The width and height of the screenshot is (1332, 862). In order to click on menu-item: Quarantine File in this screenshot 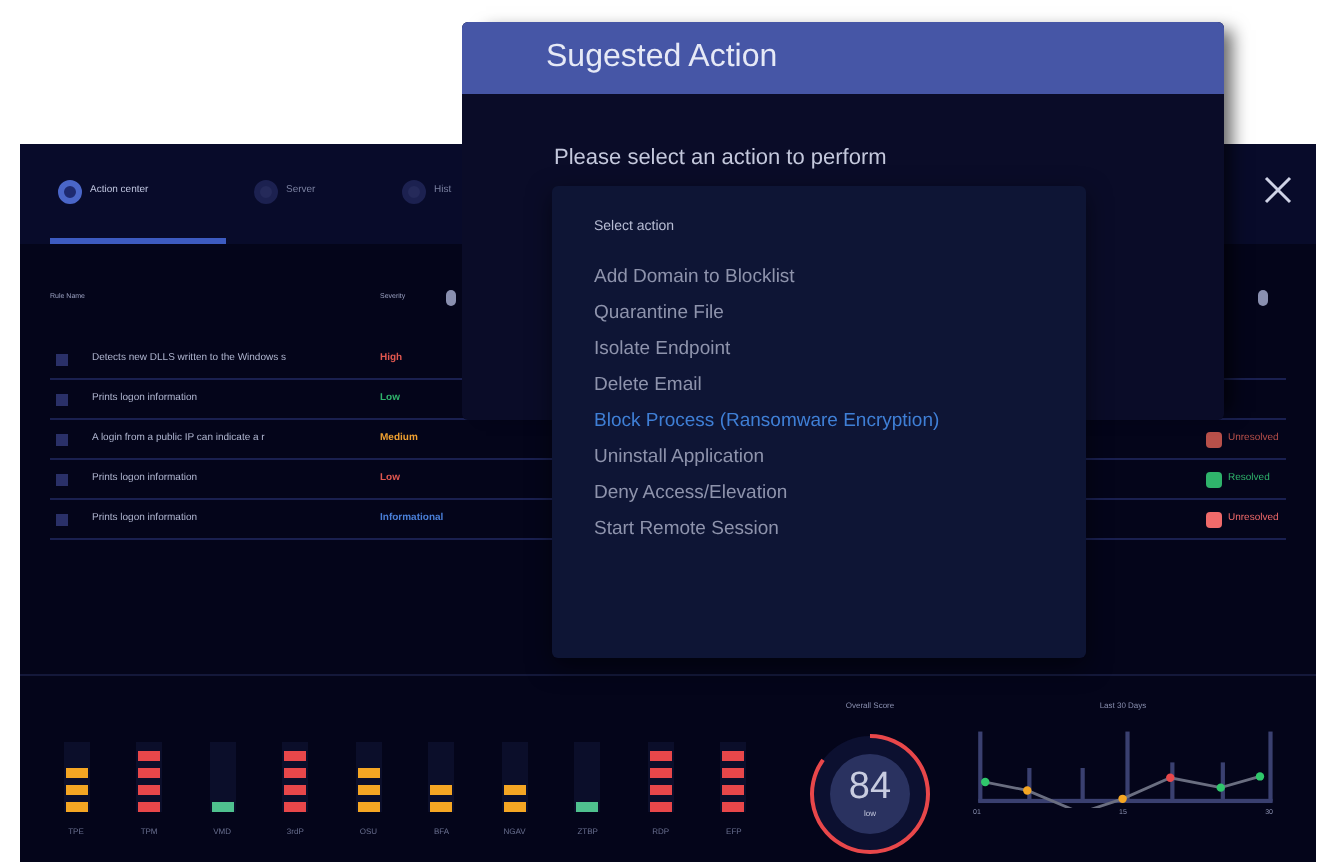, I will do `click(819, 317)`.